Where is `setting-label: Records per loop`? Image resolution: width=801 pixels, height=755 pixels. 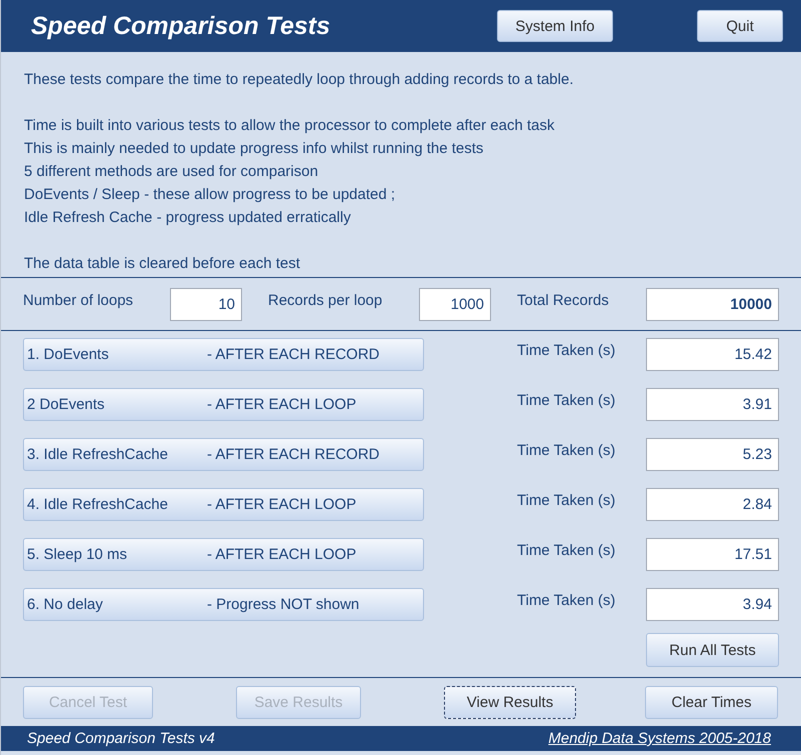
setting-label: Records per loop is located at coordinates (326, 300).